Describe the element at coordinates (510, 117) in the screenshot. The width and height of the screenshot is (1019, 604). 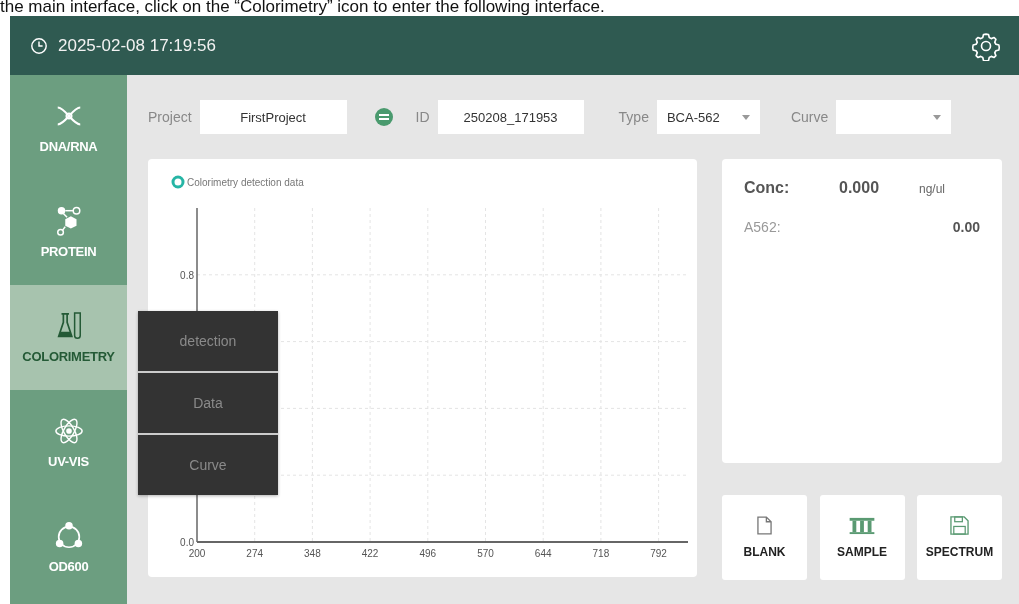
I see `id-field: 250208_171953` at that location.